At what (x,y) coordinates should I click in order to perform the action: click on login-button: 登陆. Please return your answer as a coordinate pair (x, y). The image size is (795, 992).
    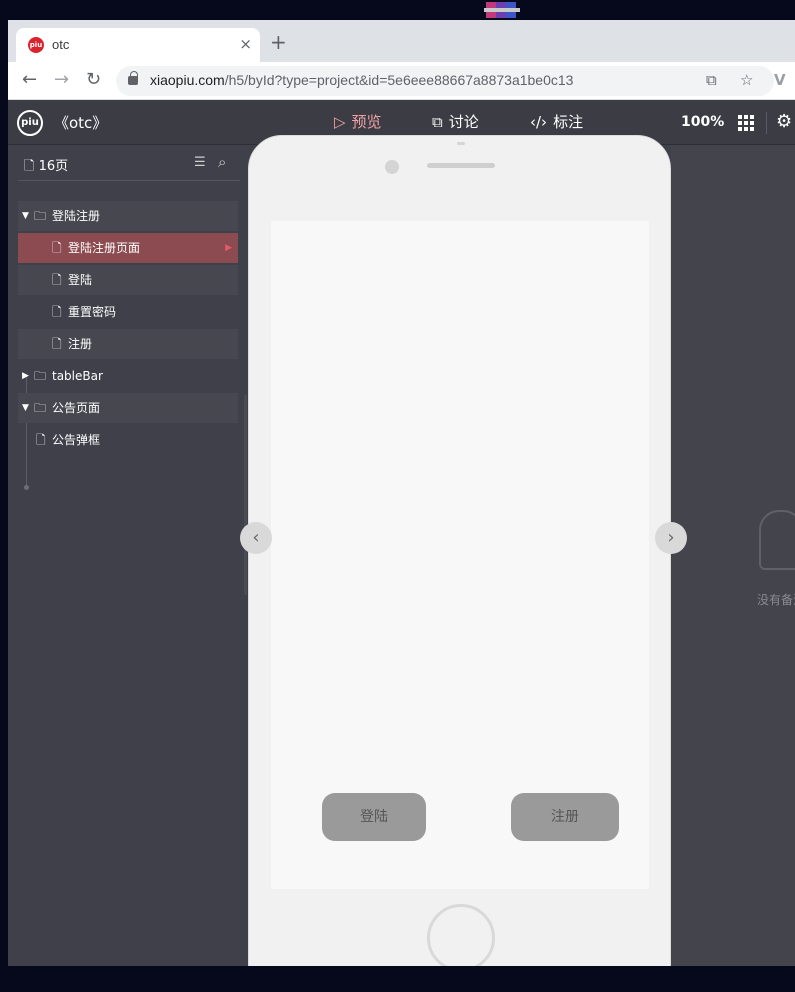
    Looking at the image, I should click on (374, 817).